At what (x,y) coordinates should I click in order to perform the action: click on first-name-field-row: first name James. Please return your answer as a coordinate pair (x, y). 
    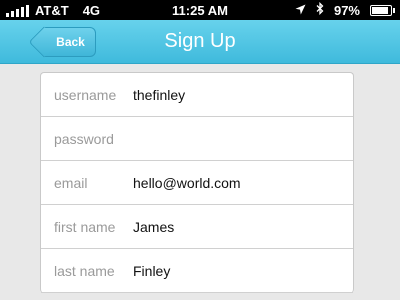
    Looking at the image, I should click on (197, 227).